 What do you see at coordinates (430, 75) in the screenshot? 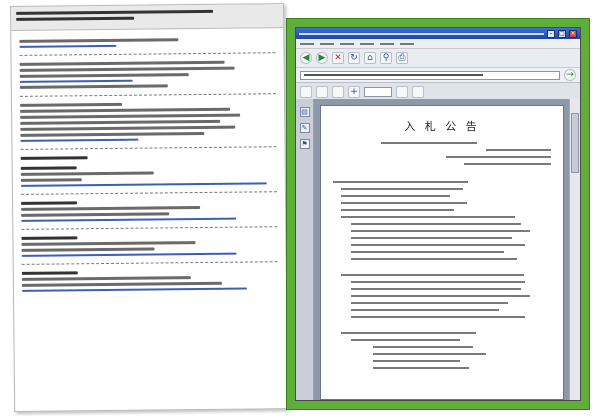
I see `address-input` at bounding box center [430, 75].